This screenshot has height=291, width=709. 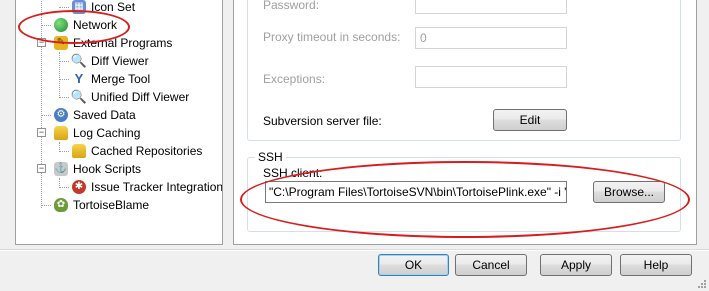 I want to click on tortoiseblame-icon: ✿, so click(x=61, y=205).